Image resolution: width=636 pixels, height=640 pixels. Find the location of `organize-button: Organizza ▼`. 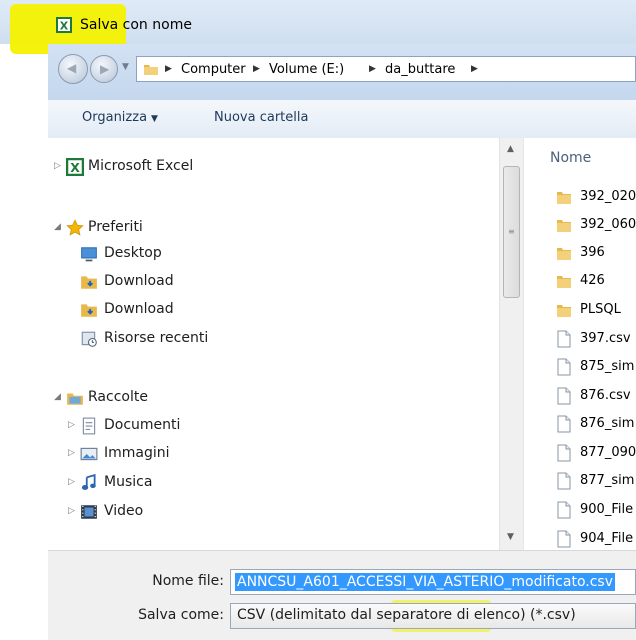

organize-button: Organizza ▼ is located at coordinates (120, 117).